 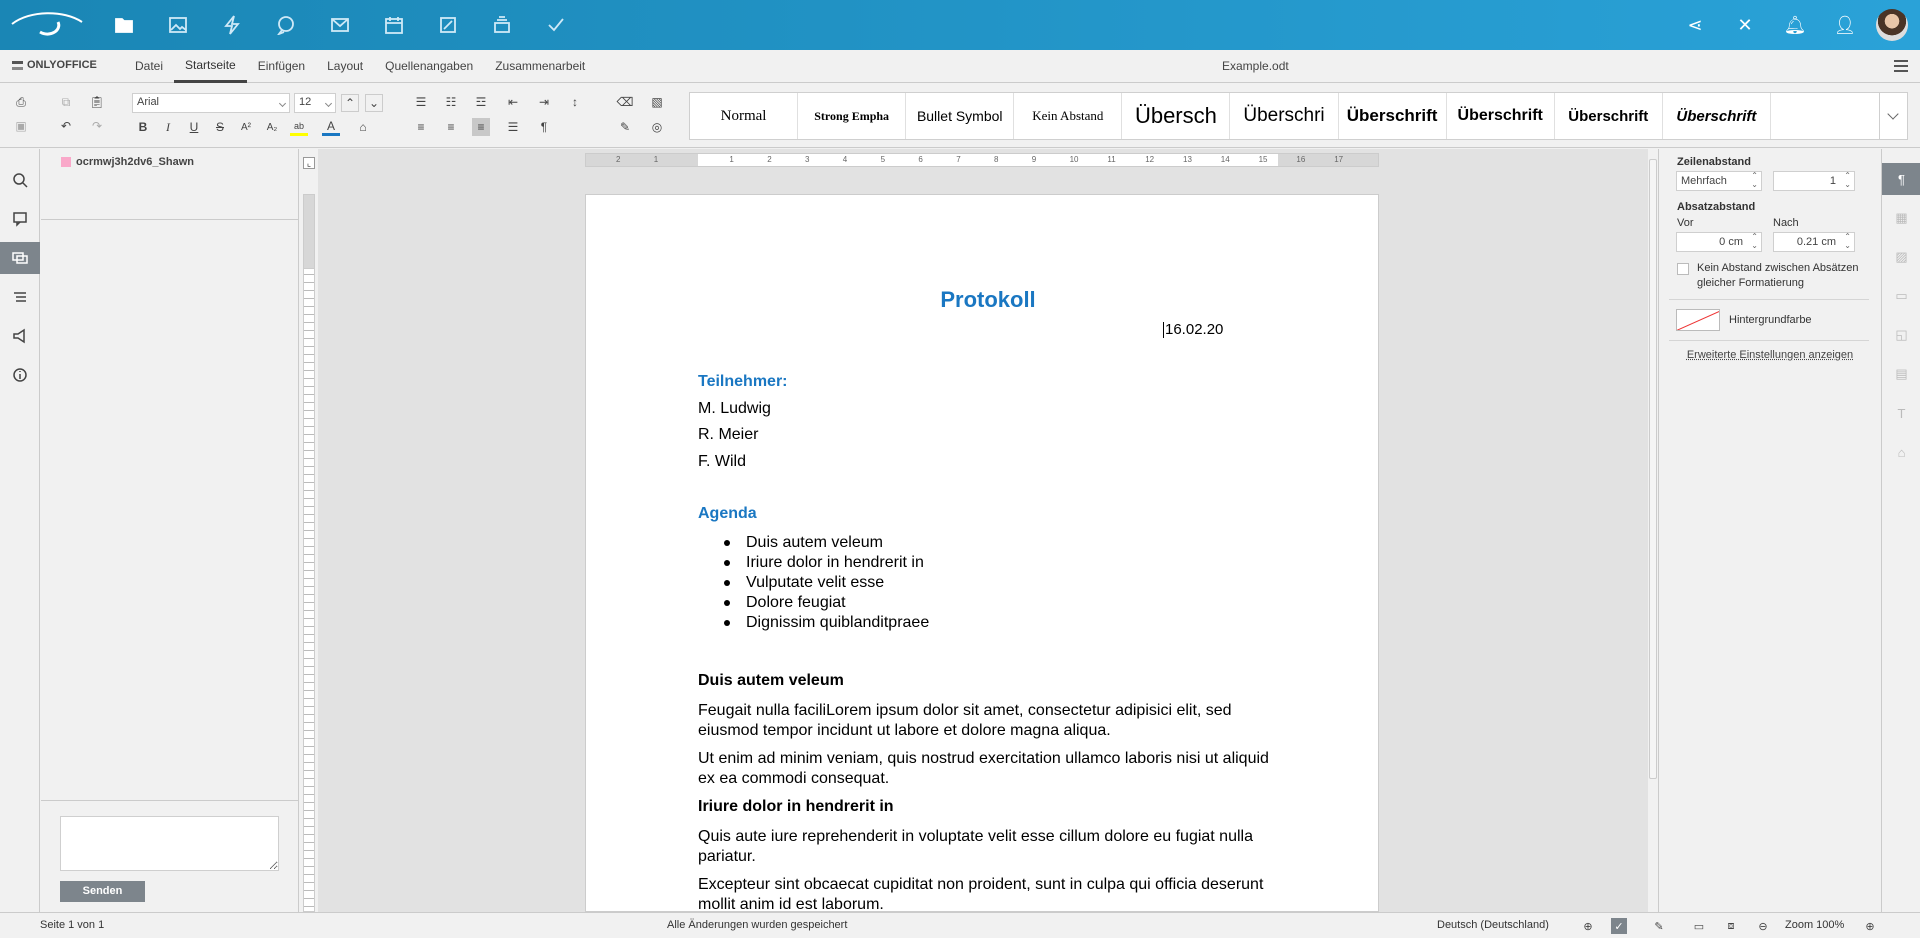 I want to click on numbered-list-icon: ☷, so click(x=451, y=102).